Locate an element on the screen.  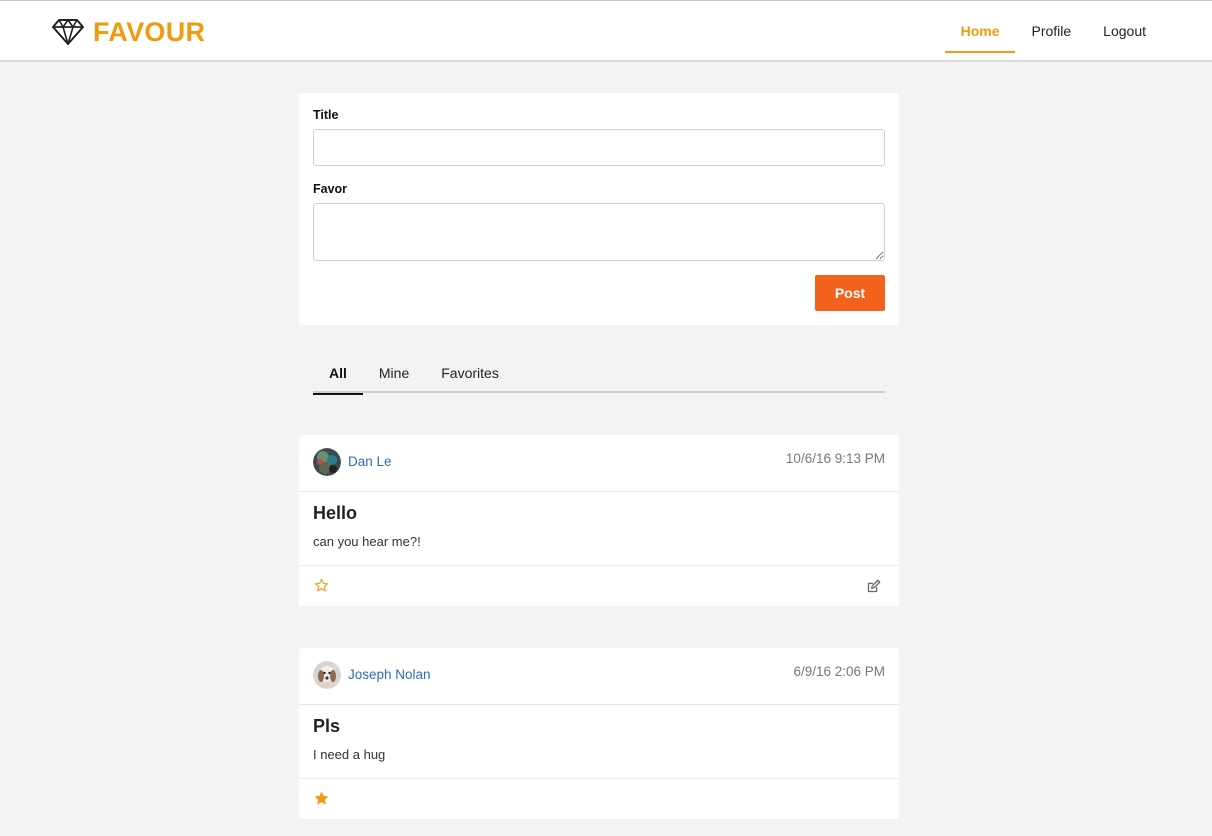
title-input is located at coordinates (599, 147).